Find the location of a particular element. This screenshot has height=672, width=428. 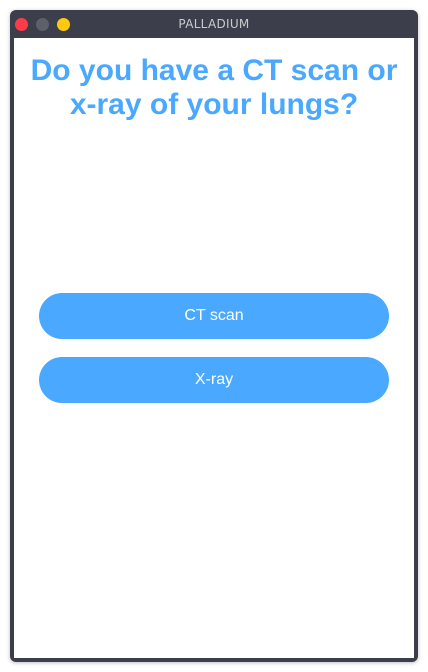

ct-scan-button: CT scan is located at coordinates (214, 316).